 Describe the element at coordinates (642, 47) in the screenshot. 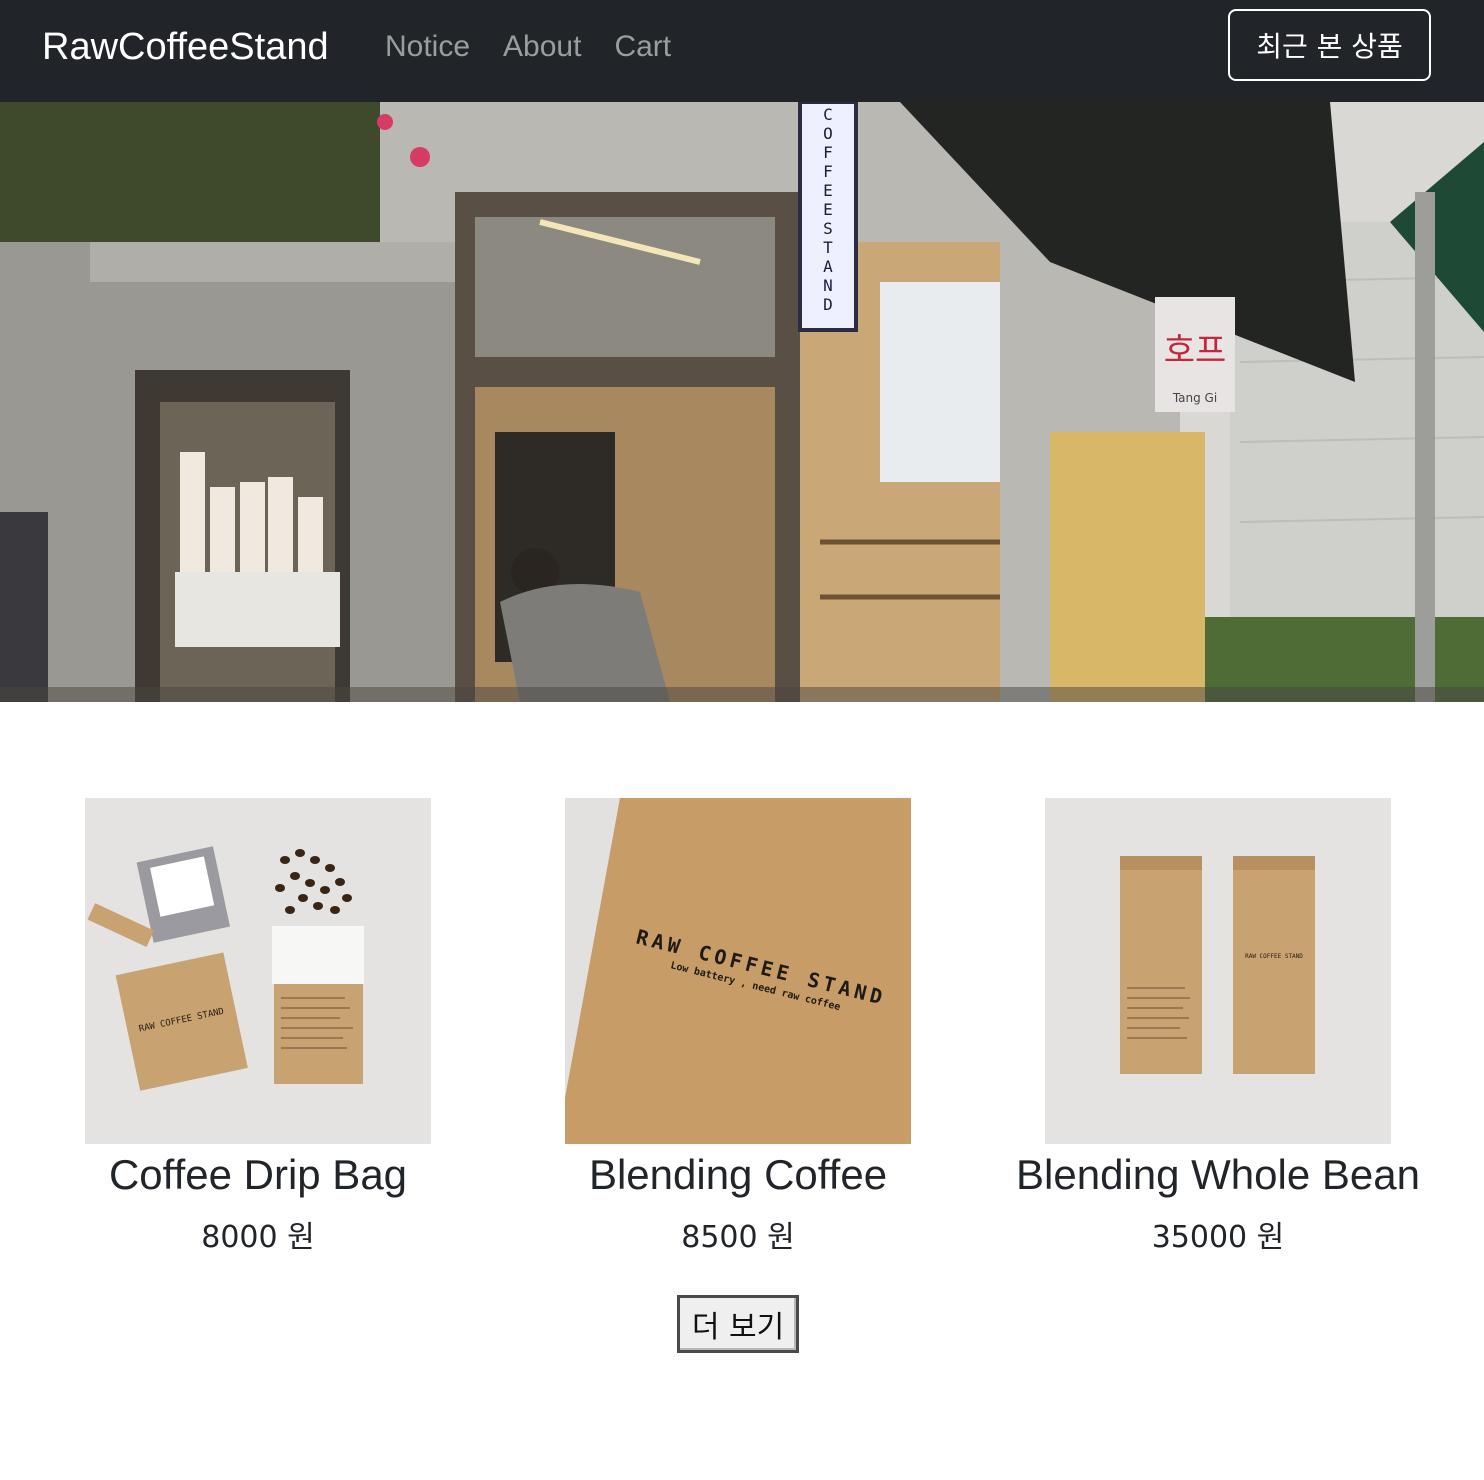

I see `nav-link-cart: Cart` at that location.